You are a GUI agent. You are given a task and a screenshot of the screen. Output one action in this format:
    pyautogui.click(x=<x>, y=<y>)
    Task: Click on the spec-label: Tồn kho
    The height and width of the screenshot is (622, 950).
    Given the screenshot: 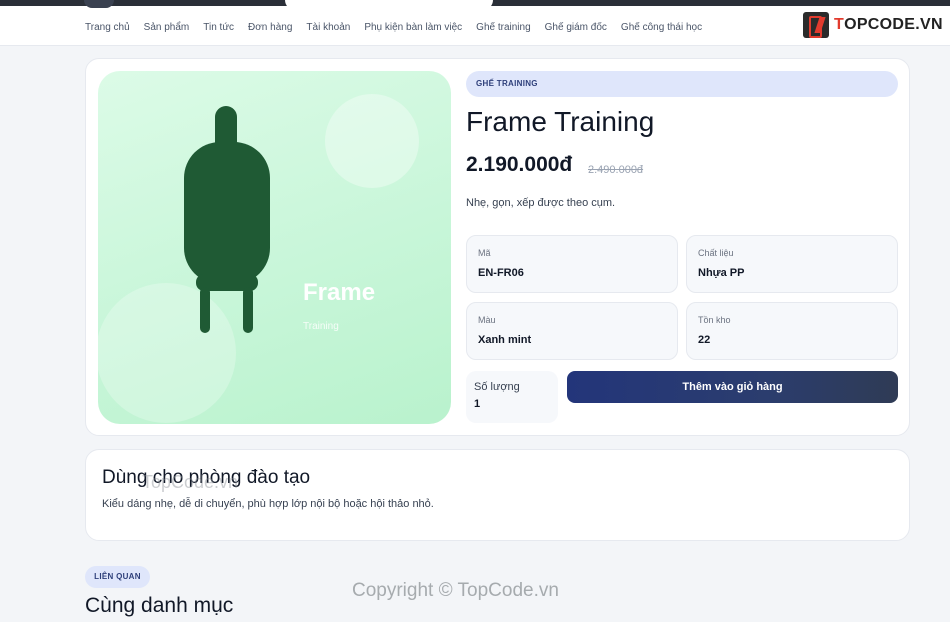 What is the action you would take?
    pyautogui.click(x=714, y=320)
    